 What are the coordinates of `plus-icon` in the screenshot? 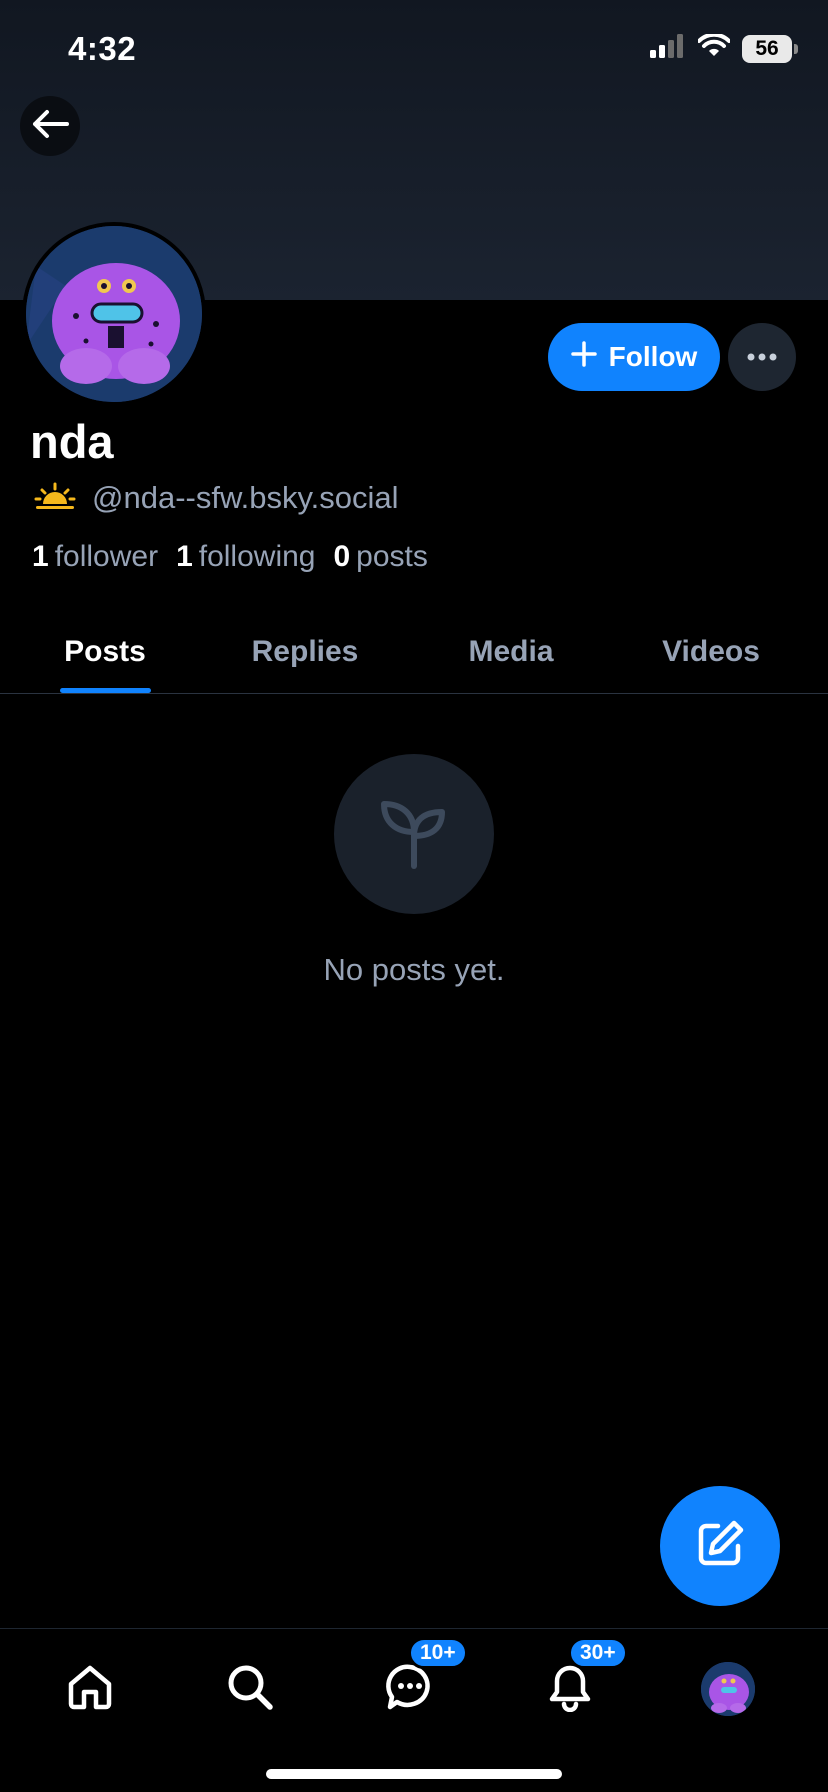 It's located at (583, 357).